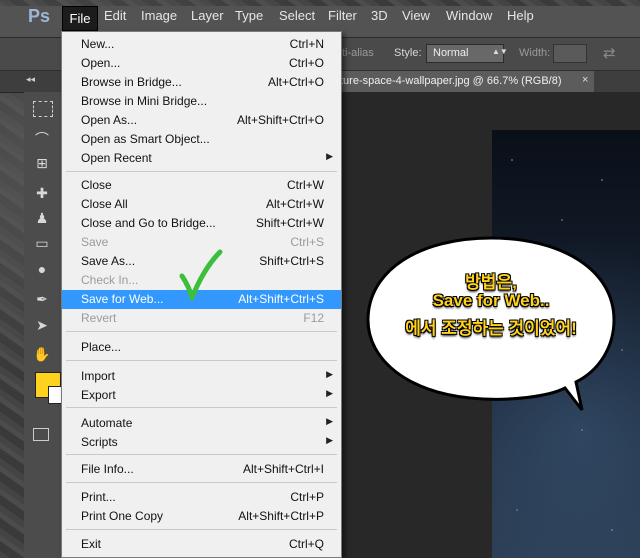 This screenshot has height=558, width=640. Describe the element at coordinates (342, 15) in the screenshot. I see `menu-filter: Filter` at that location.